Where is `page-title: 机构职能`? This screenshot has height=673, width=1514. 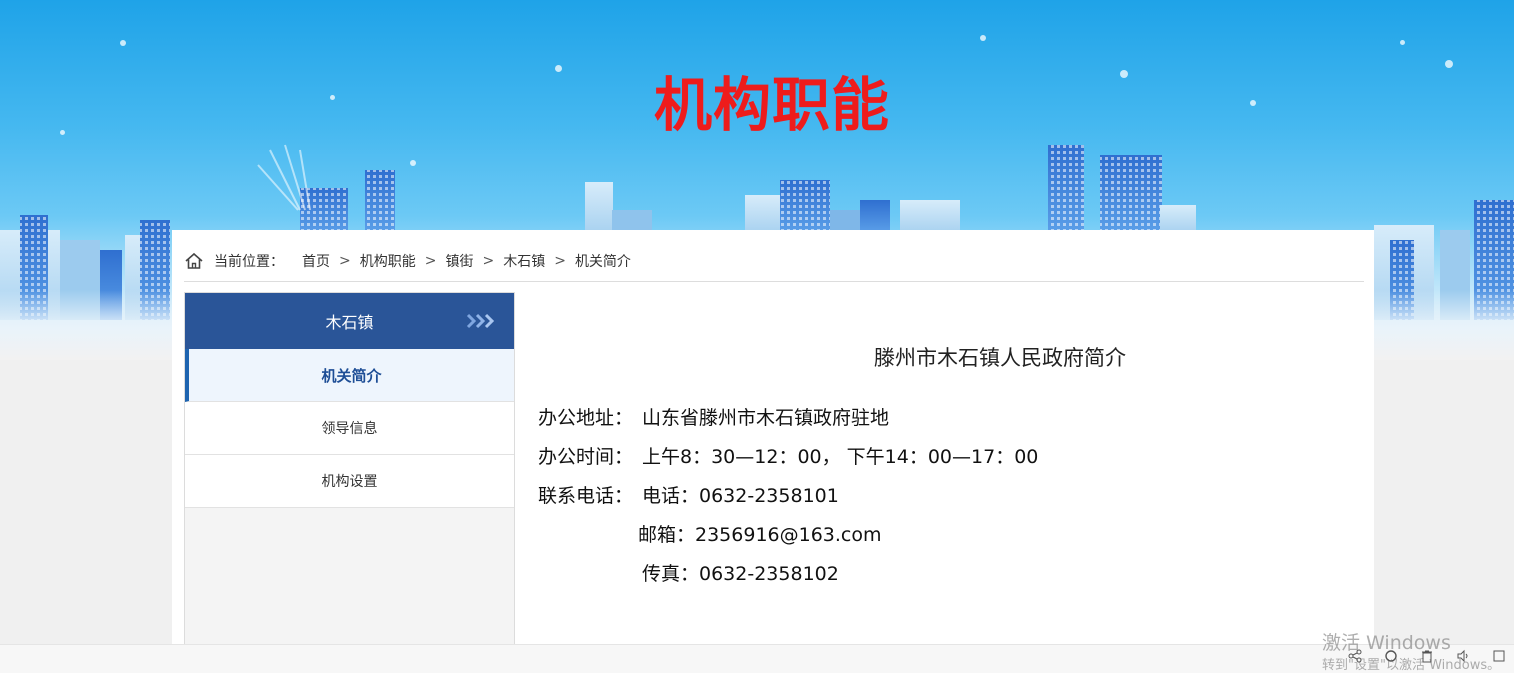
page-title: 机构职能 is located at coordinates (771, 105).